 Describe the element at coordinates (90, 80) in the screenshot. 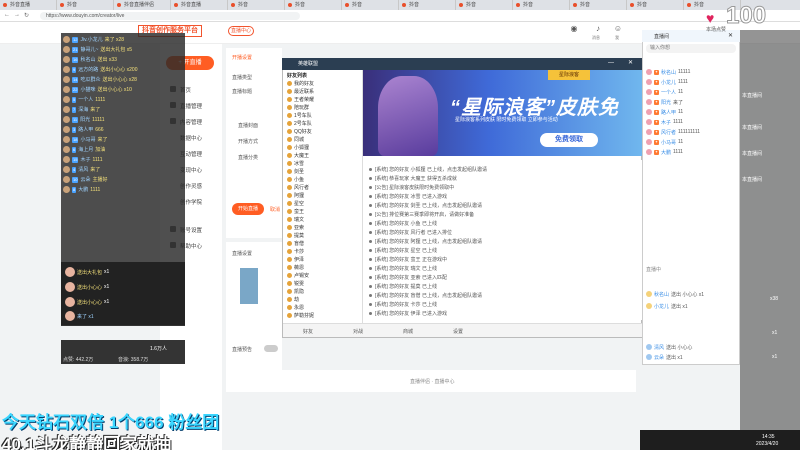

I see `user-name: 吃瓜群众` at that location.